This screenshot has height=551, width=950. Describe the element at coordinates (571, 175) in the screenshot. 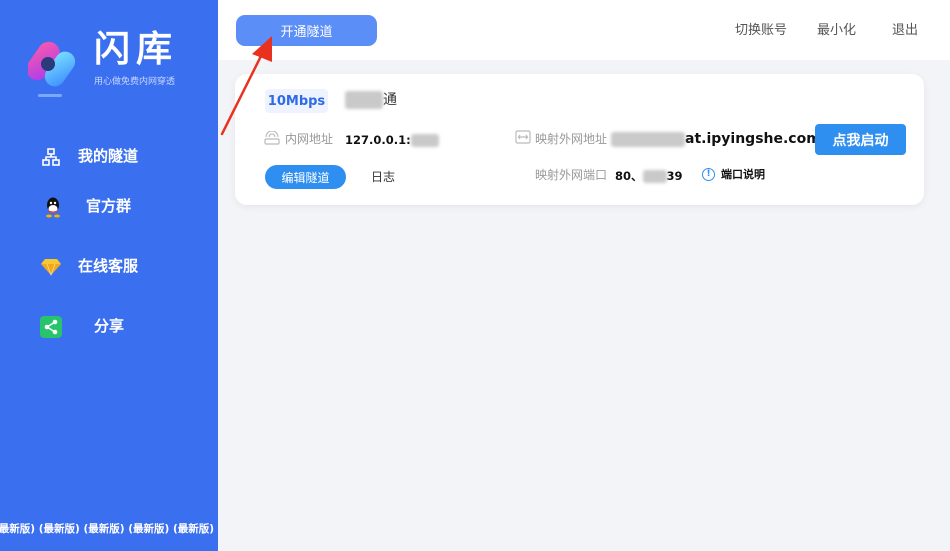

I see `mapped-port-label: 映射外网端口` at that location.